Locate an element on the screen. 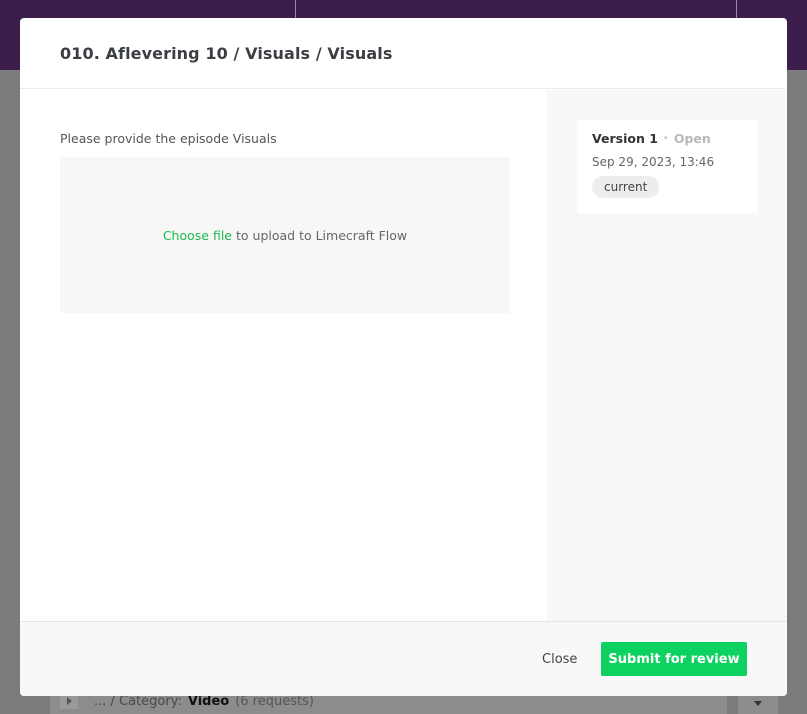  current-badge: current is located at coordinates (626, 187).